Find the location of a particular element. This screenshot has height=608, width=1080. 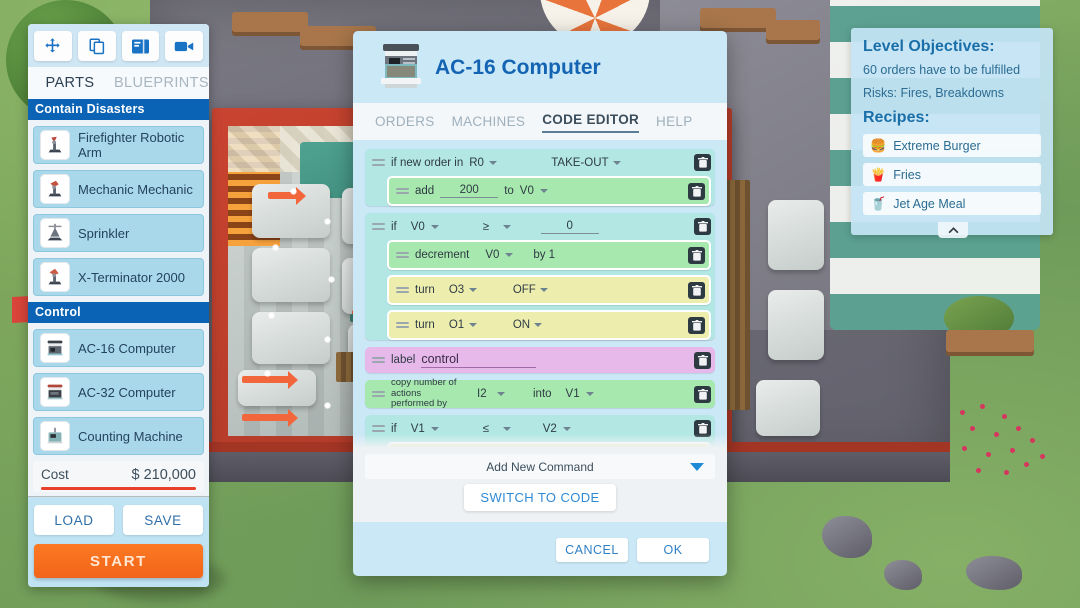

tab-code-editor: CODE EDITOR is located at coordinates (591, 122).